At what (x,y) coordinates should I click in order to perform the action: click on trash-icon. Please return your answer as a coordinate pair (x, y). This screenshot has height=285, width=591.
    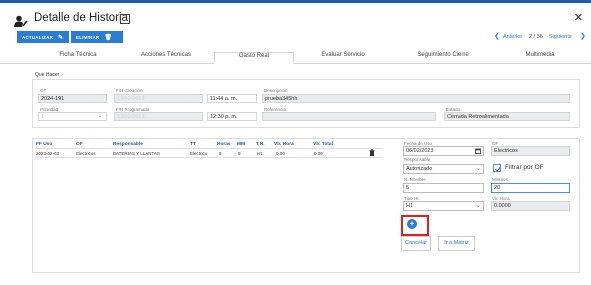
    Looking at the image, I should click on (372, 152).